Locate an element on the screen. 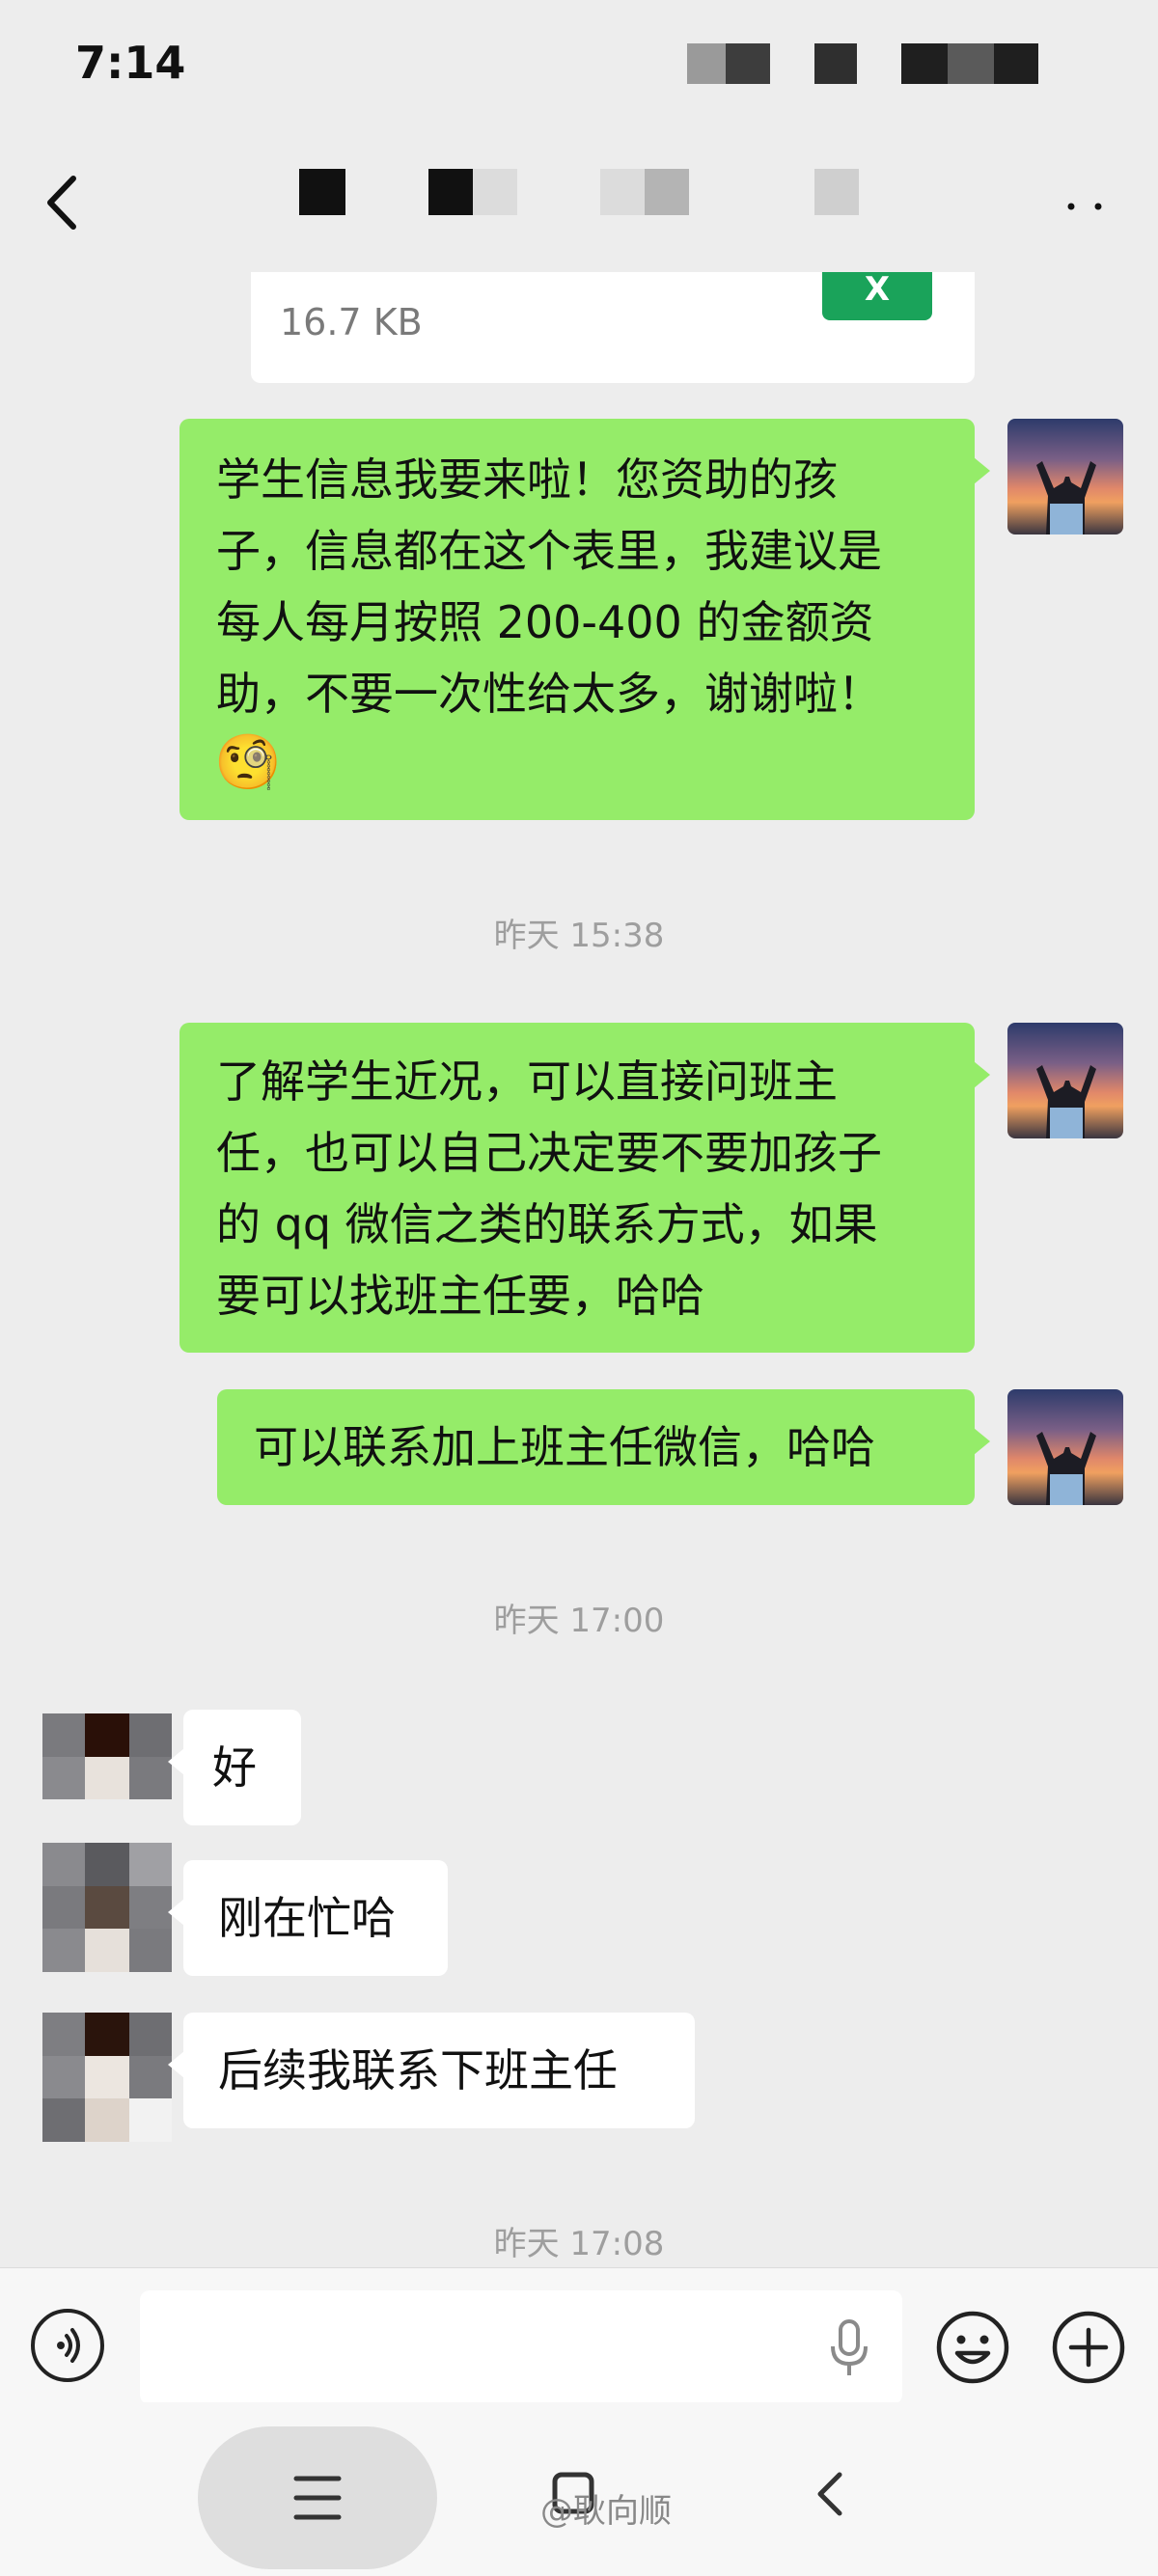 This screenshot has height=2576, width=1158. status-time: 7:14 is located at coordinates (130, 63).